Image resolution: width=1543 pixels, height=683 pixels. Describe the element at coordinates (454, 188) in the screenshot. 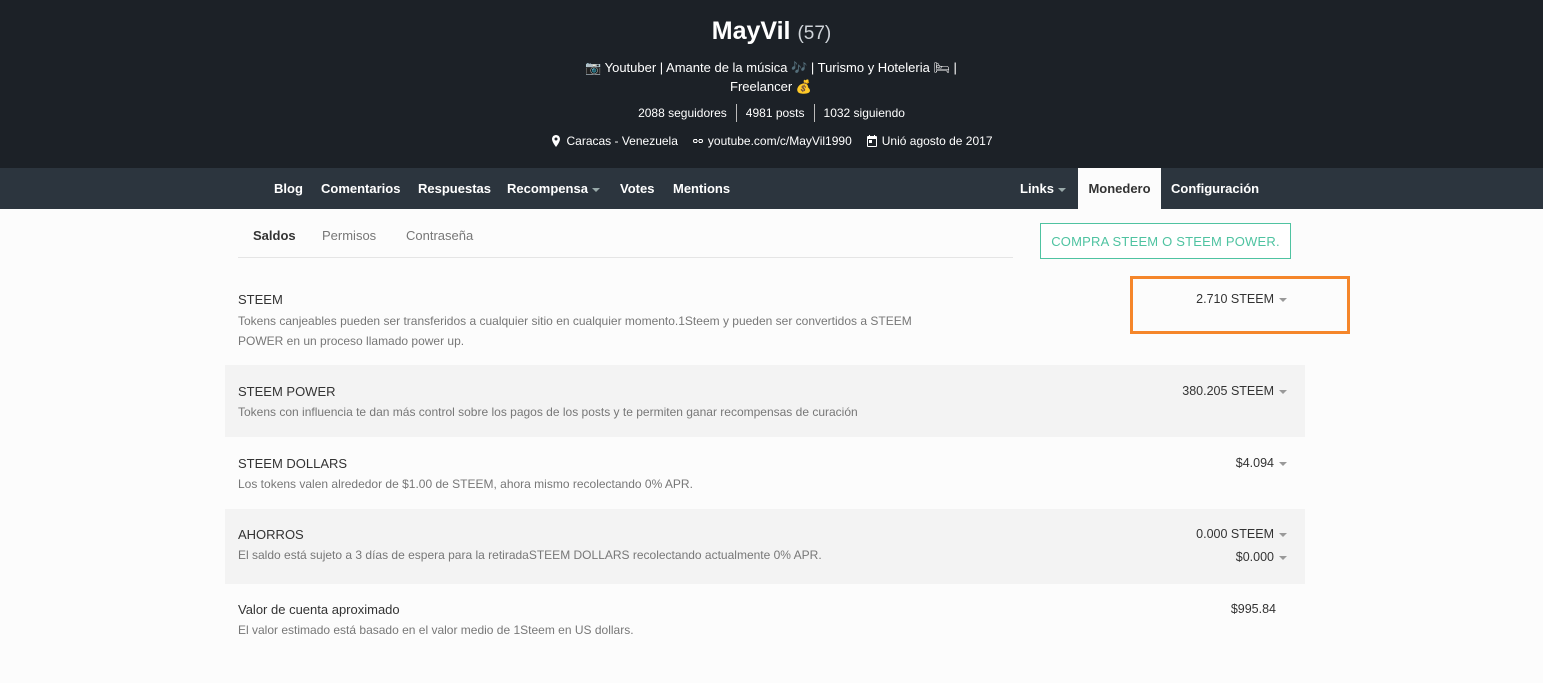

I see `nav-replies: Respuestas` at that location.